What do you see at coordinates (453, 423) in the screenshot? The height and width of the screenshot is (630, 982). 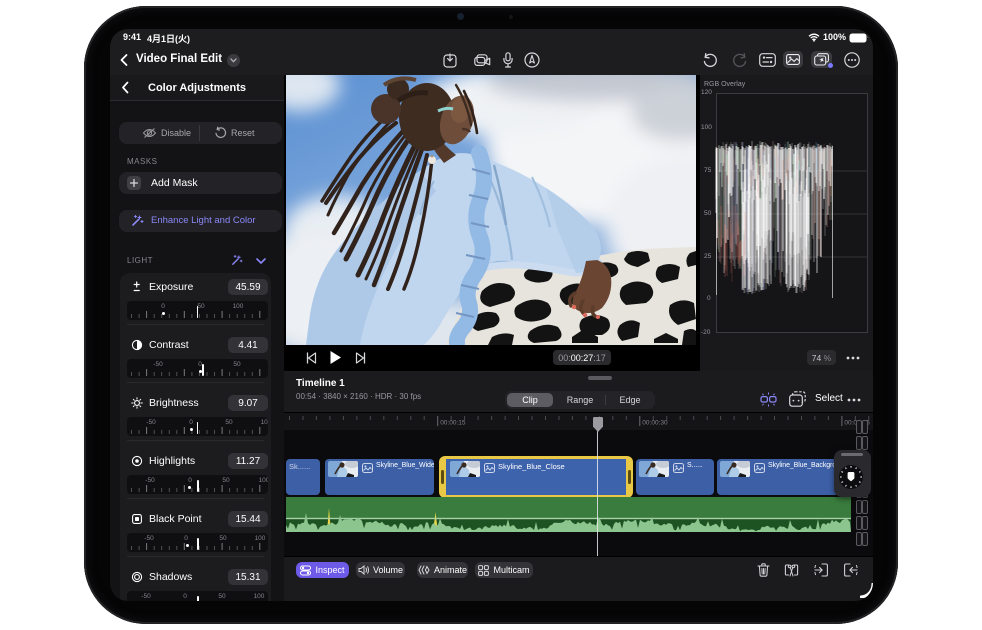 I see `svg-text: 00:00:15` at bounding box center [453, 423].